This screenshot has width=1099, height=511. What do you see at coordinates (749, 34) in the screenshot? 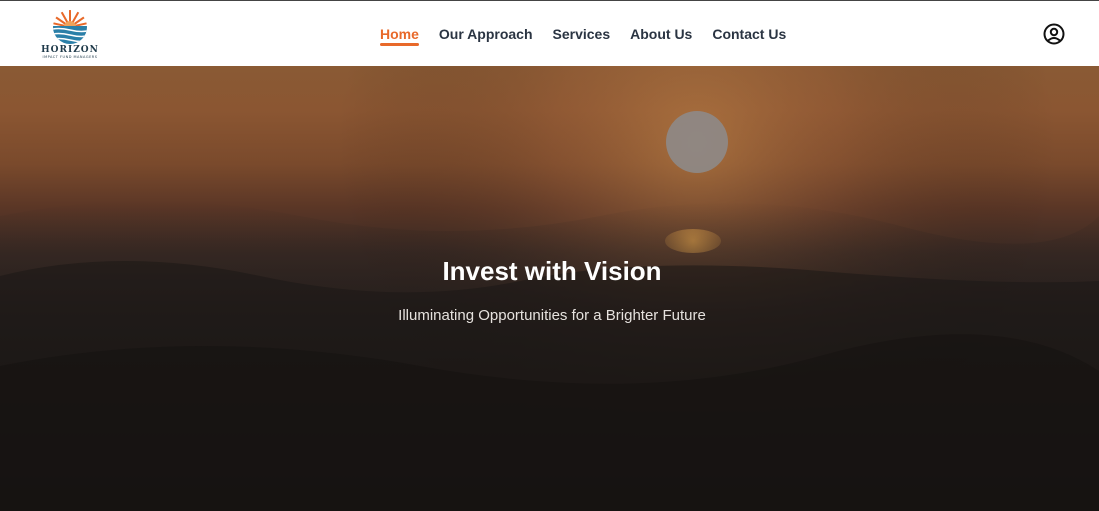
I see `nav-contact-us: Contact Us` at bounding box center [749, 34].